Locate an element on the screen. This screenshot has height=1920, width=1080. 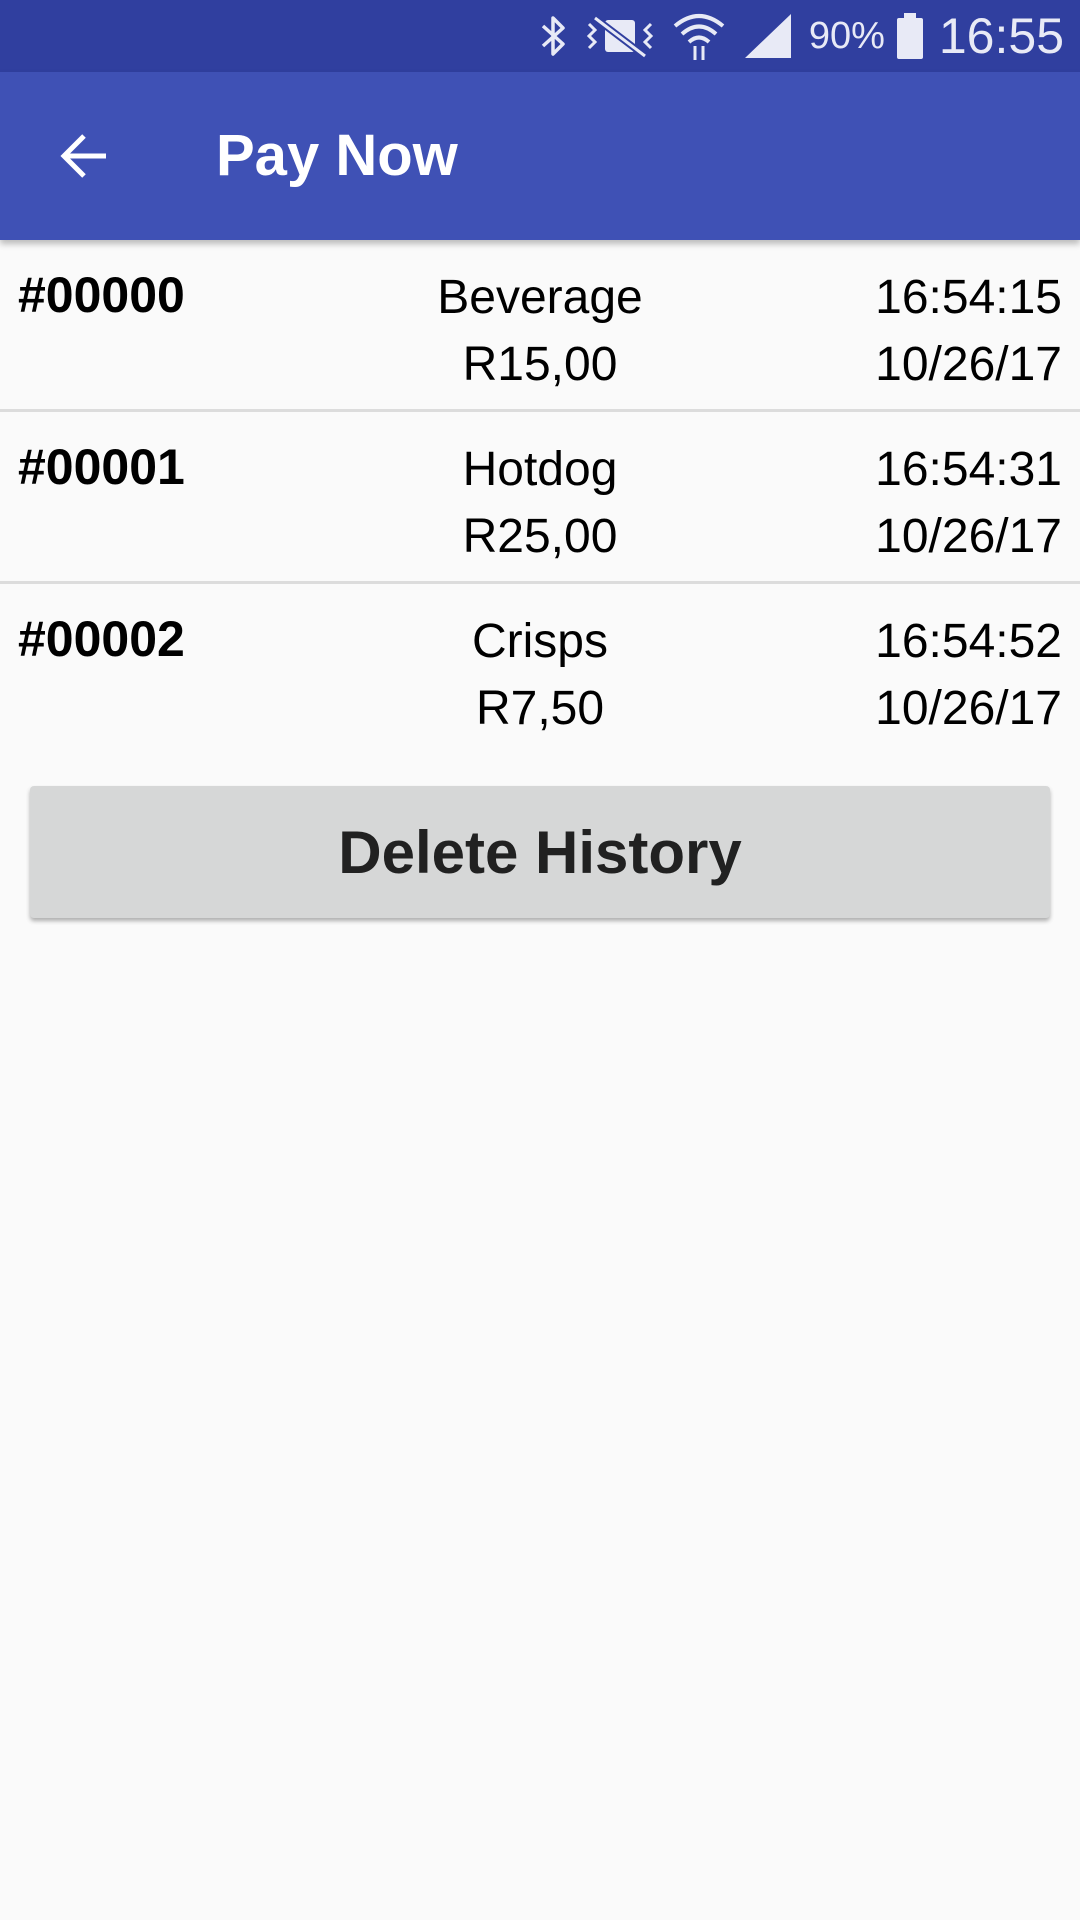
item-info: Beverage R15,00 is located at coordinates (540, 331).